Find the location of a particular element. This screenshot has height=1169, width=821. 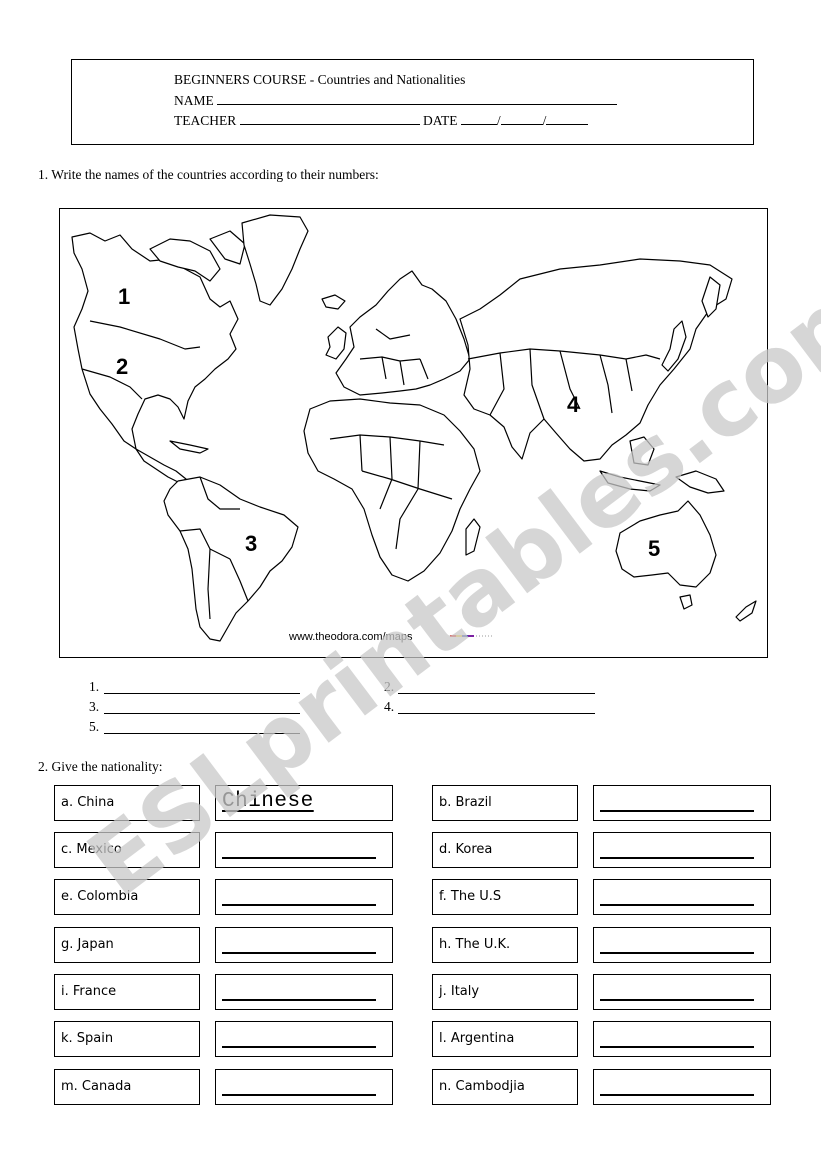

country-cell: h. The U.K. is located at coordinates (505, 945).